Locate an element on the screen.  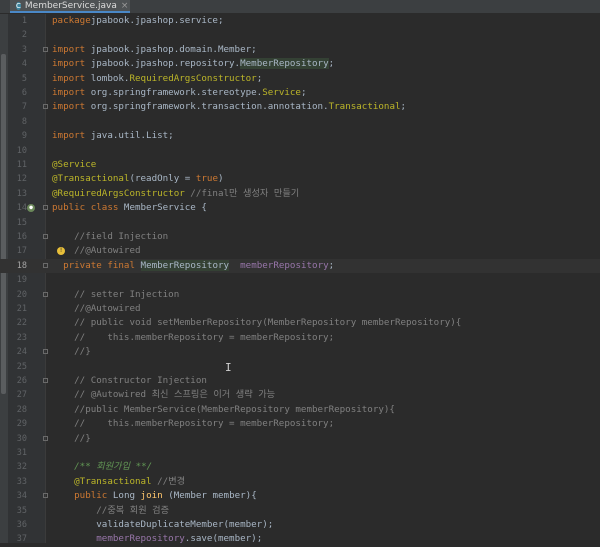
code-line: 2 is located at coordinates (300, 35).